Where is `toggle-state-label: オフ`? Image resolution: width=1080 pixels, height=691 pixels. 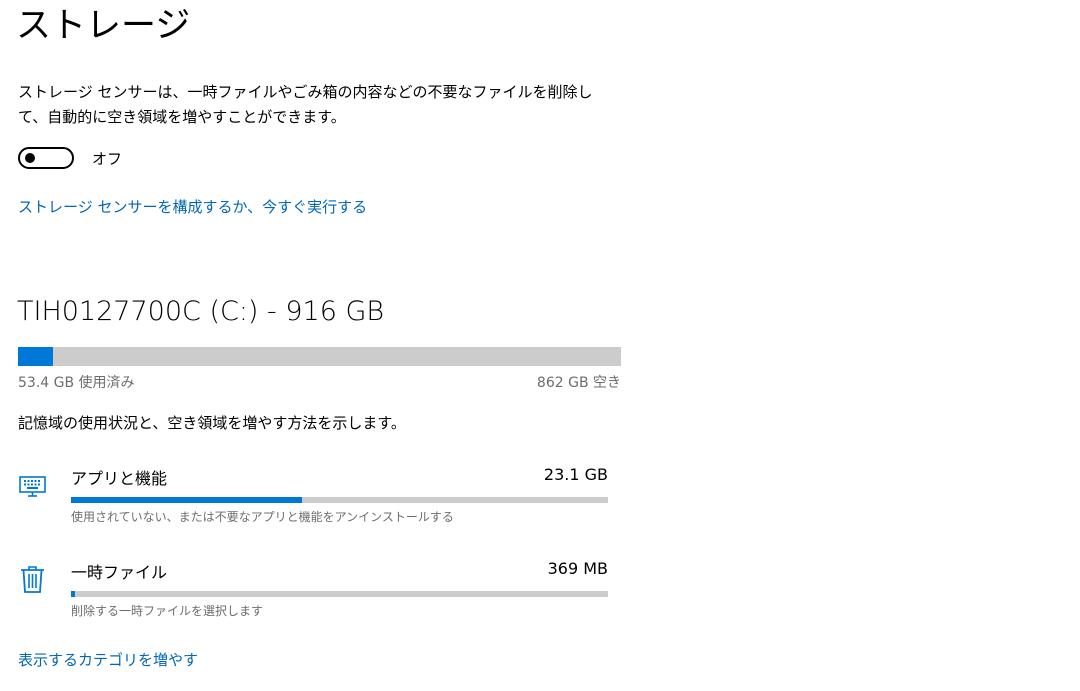
toggle-state-label: オフ is located at coordinates (107, 158).